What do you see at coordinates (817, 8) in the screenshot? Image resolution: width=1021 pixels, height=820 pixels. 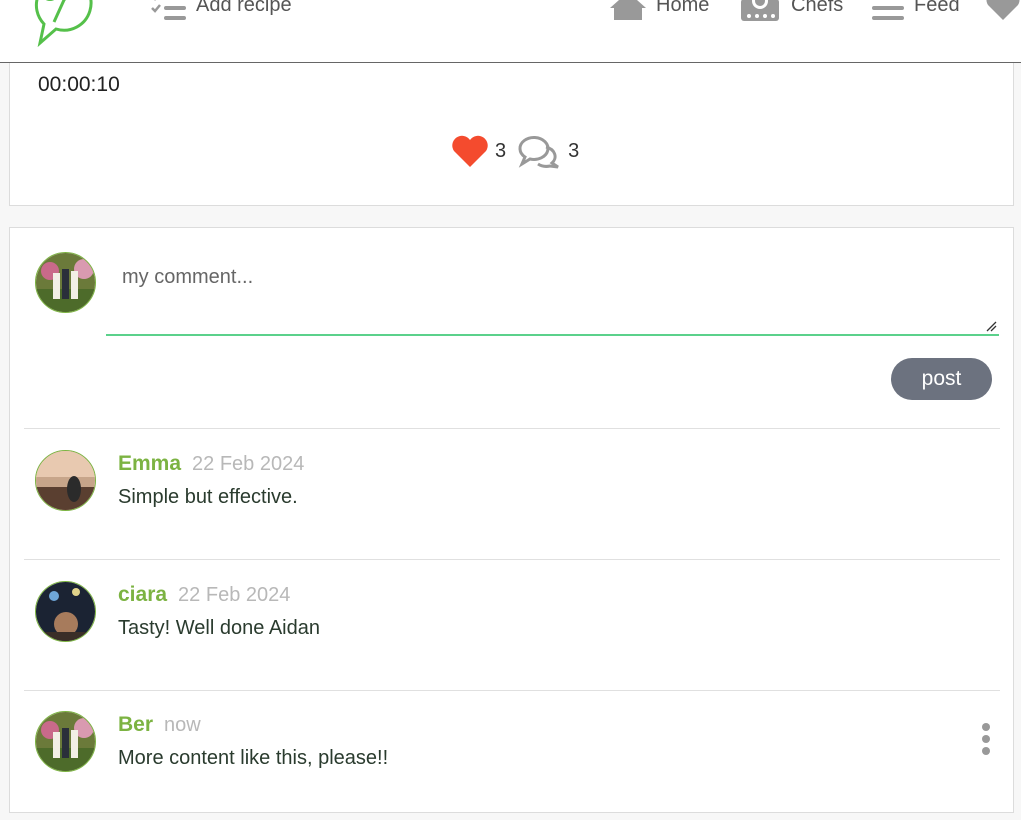 I see `nav-chefs-label: Chefs` at bounding box center [817, 8].